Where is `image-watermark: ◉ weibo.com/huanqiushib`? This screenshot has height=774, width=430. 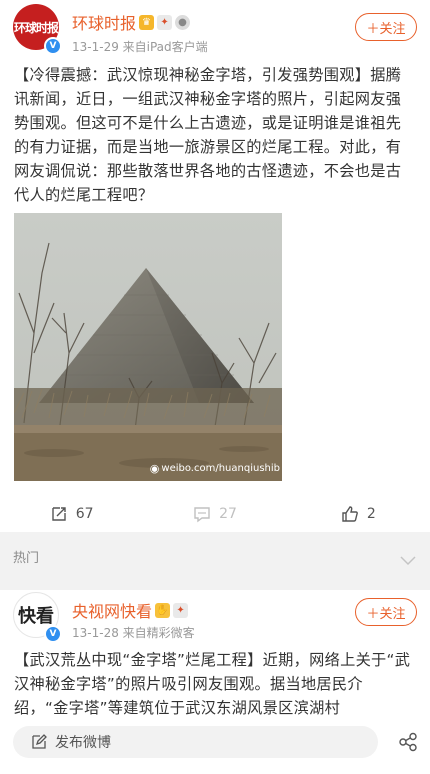
image-watermark: ◉ weibo.com/huanqiushib is located at coordinates (215, 468).